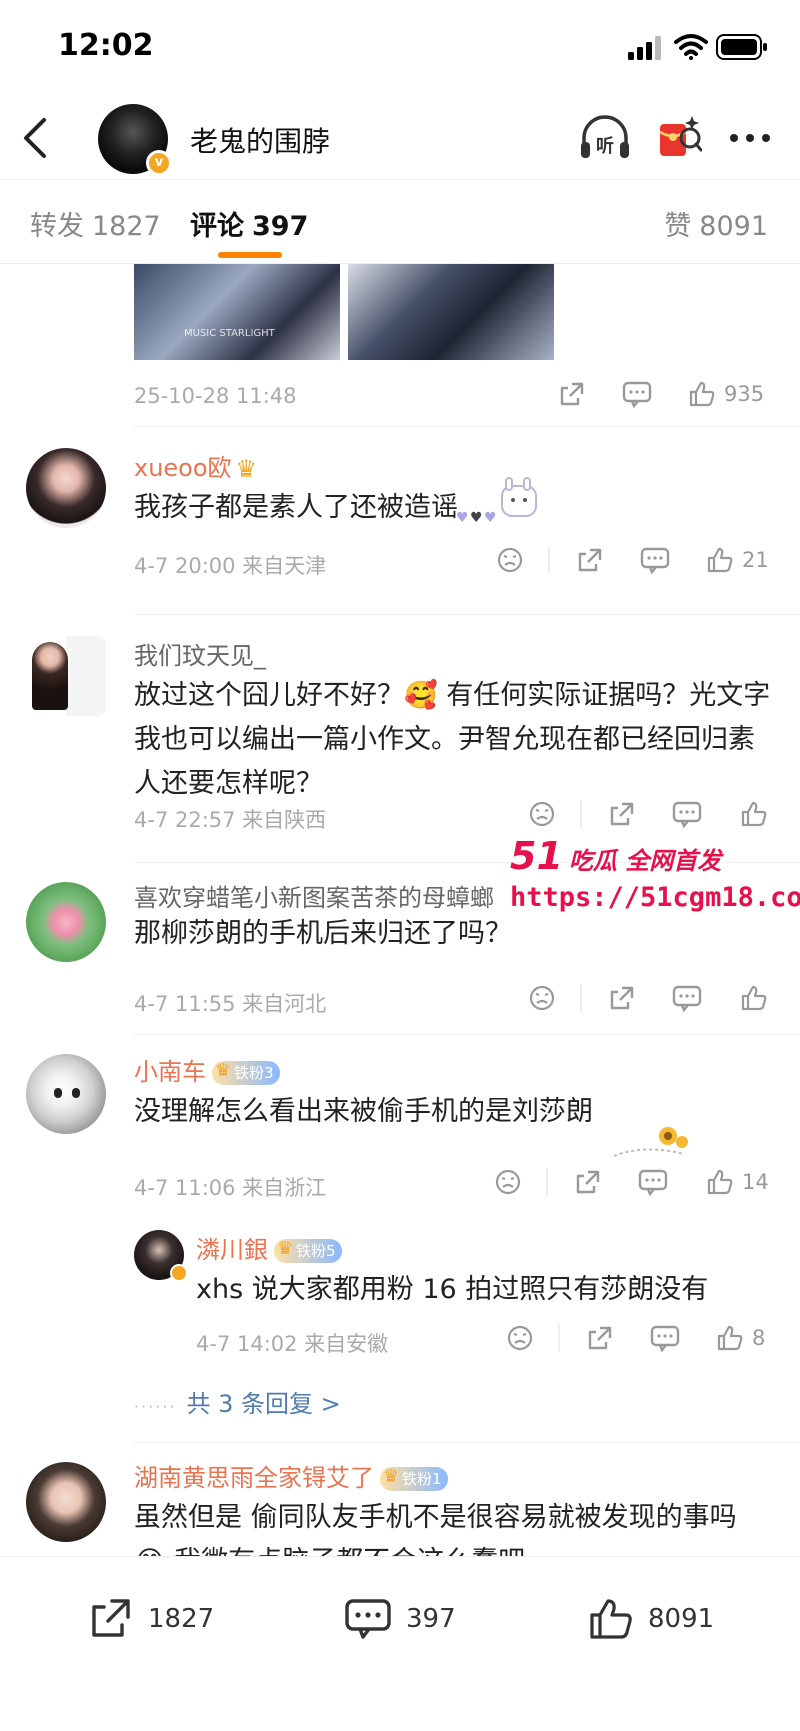 This screenshot has height=1731, width=800. I want to click on post-like-count: 935, so click(744, 394).